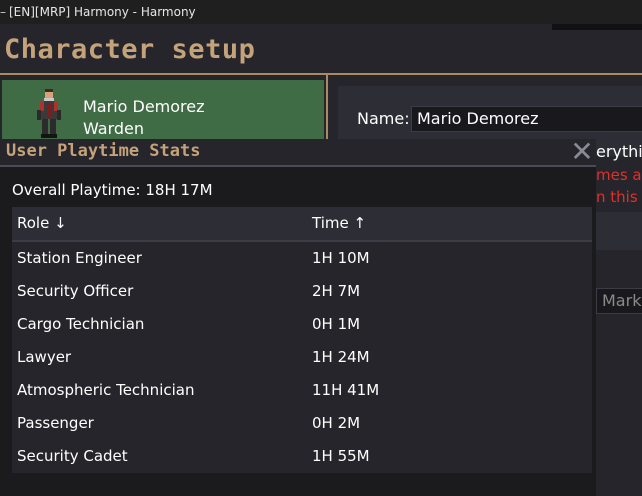 The height and width of the screenshot is (496, 642). What do you see at coordinates (302, 224) in the screenshot?
I see `table-header: Role ↓ Time ↑` at bounding box center [302, 224].